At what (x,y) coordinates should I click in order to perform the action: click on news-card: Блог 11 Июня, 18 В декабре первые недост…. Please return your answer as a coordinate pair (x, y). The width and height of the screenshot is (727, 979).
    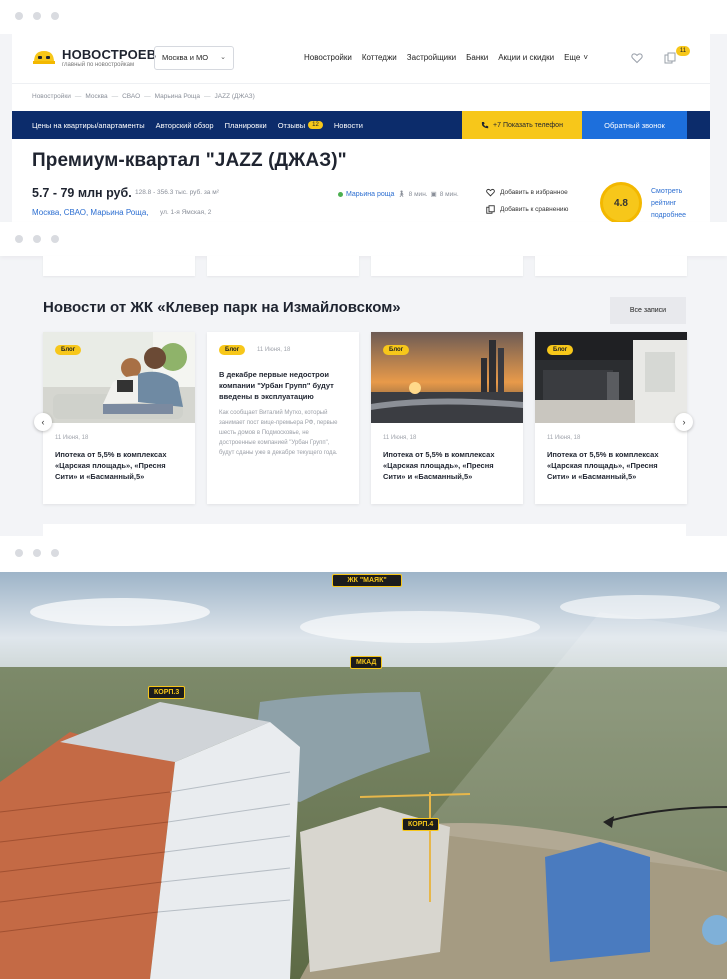
    Looking at the image, I should click on (283, 418).